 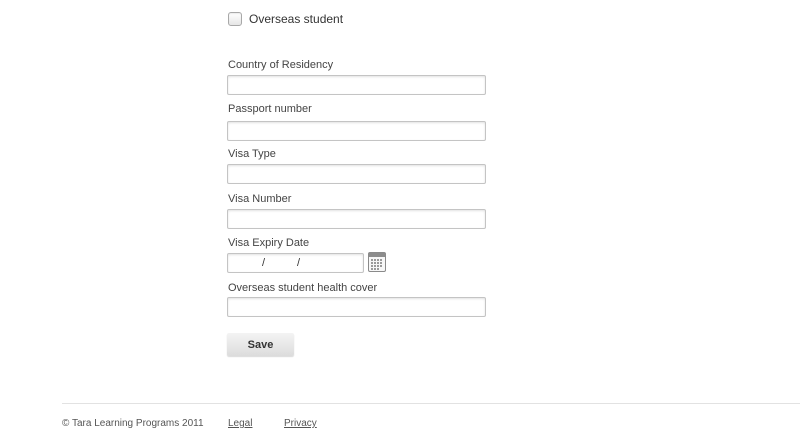 I want to click on footer-legal-link: Legal, so click(x=240, y=424).